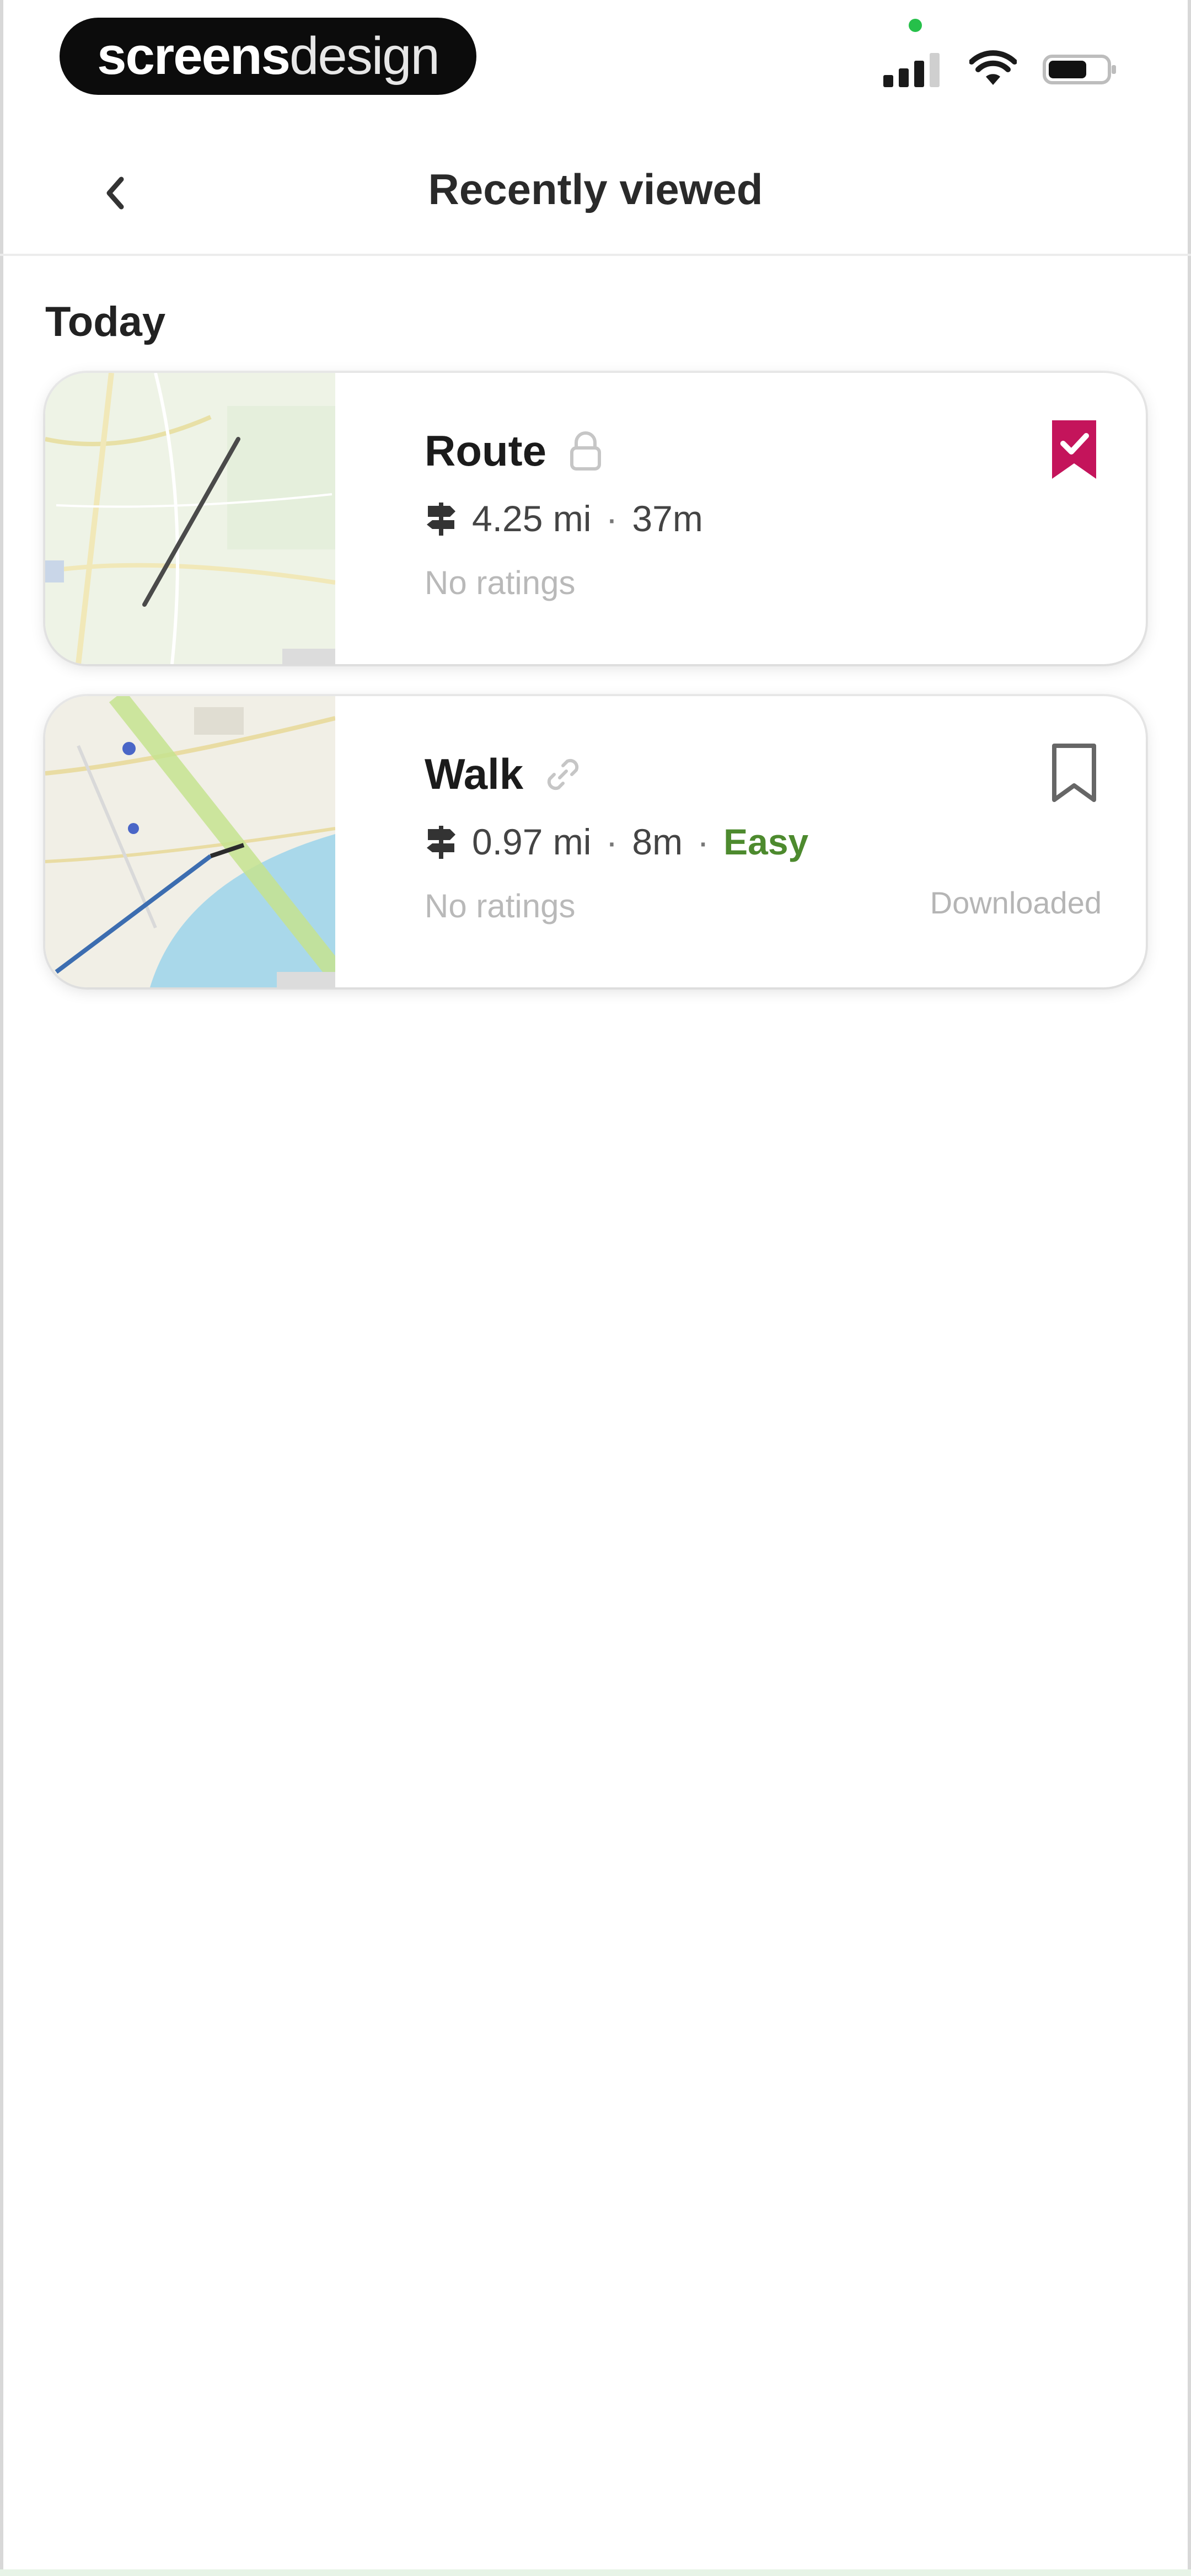 Image resolution: width=1191 pixels, height=2576 pixels. I want to click on bottom-edge, so click(595, 2572).